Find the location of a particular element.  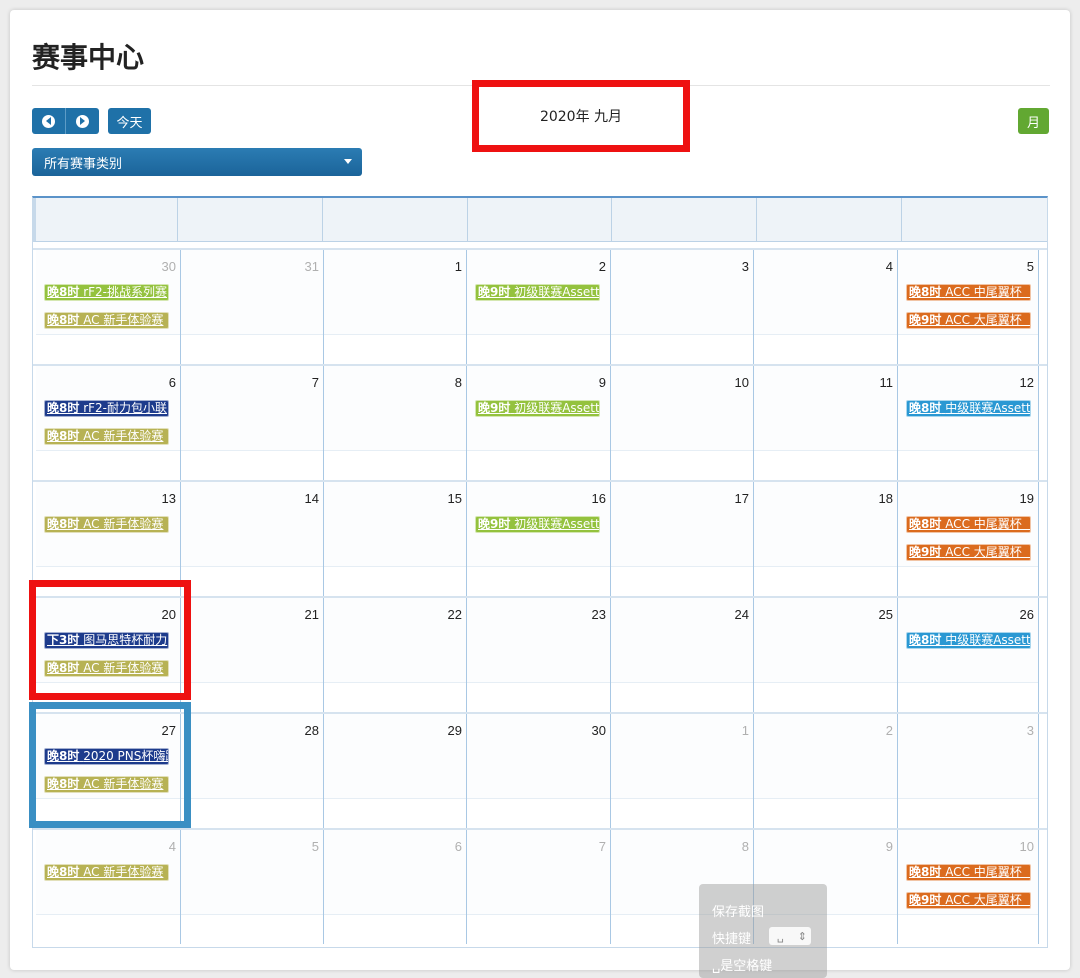

day-number: 26 is located at coordinates (1027, 614).